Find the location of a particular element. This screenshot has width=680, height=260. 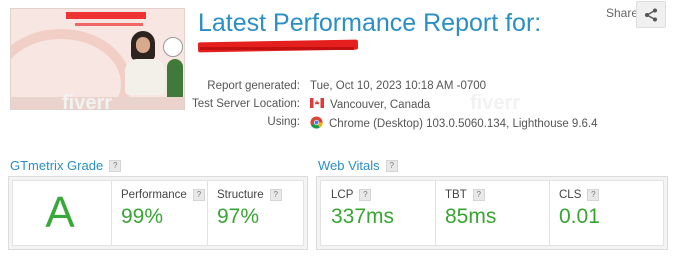

cls-label: CLS is located at coordinates (570, 195).